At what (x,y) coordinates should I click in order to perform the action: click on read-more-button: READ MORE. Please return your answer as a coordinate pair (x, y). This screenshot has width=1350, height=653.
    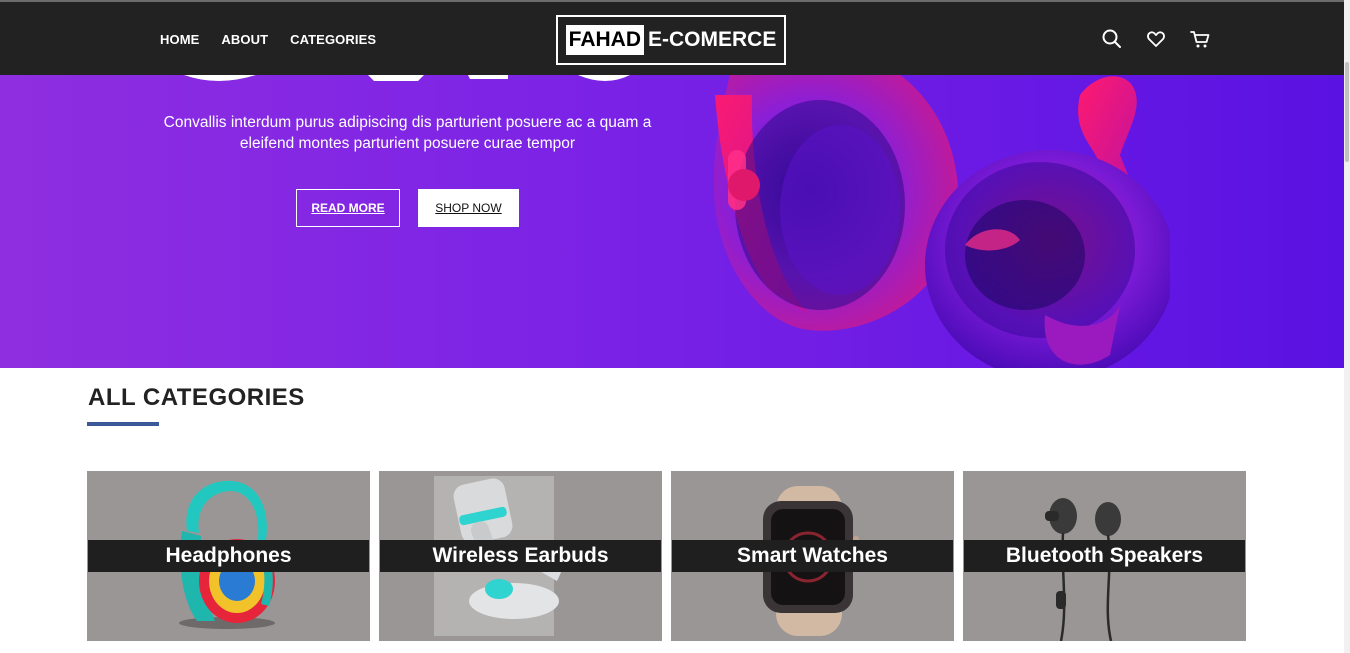
    Looking at the image, I should click on (348, 208).